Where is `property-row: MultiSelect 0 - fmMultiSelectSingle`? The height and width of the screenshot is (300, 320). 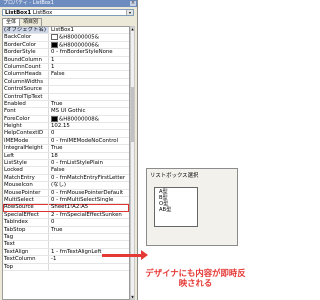 property-row: MultiSelect 0 - fmMultiSelectSingle is located at coordinates (66, 200).